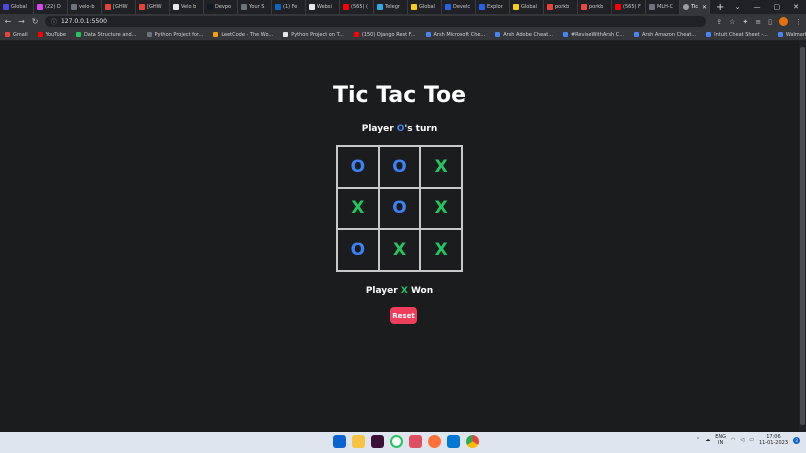  I want to click on notification-badge: 3, so click(796, 440).